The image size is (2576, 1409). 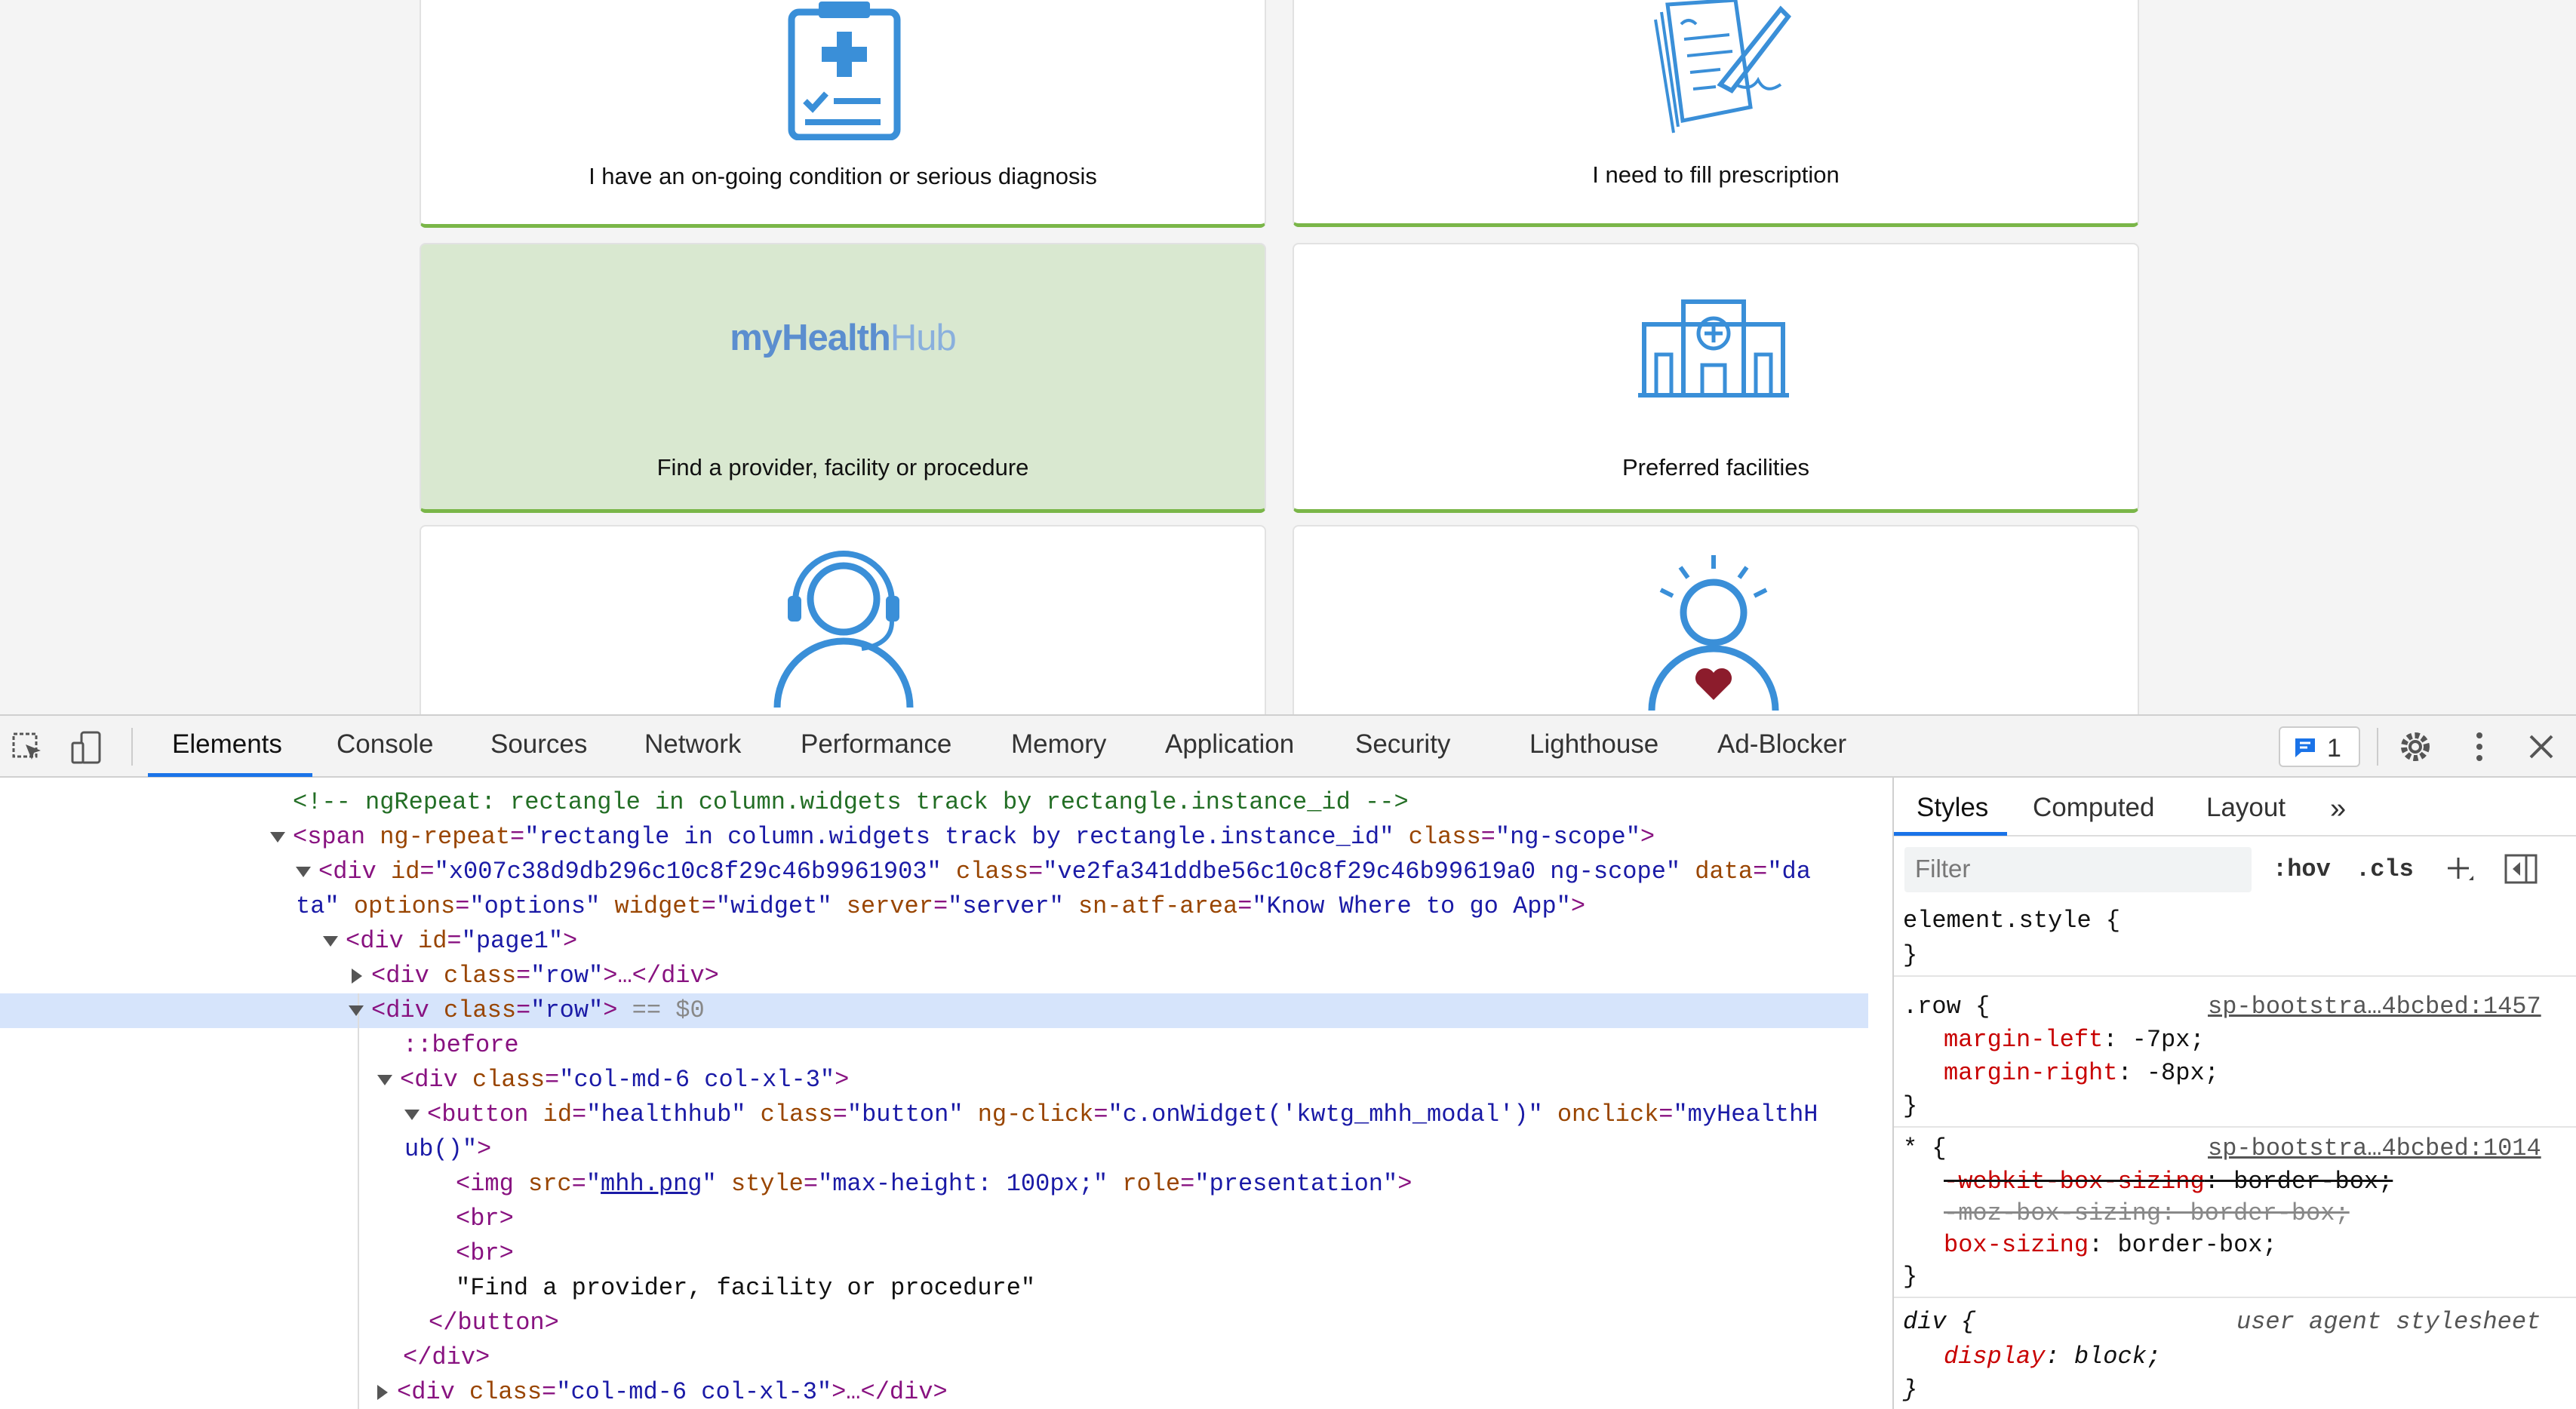 I want to click on active-styles-tab-indicator, so click(x=1950, y=834).